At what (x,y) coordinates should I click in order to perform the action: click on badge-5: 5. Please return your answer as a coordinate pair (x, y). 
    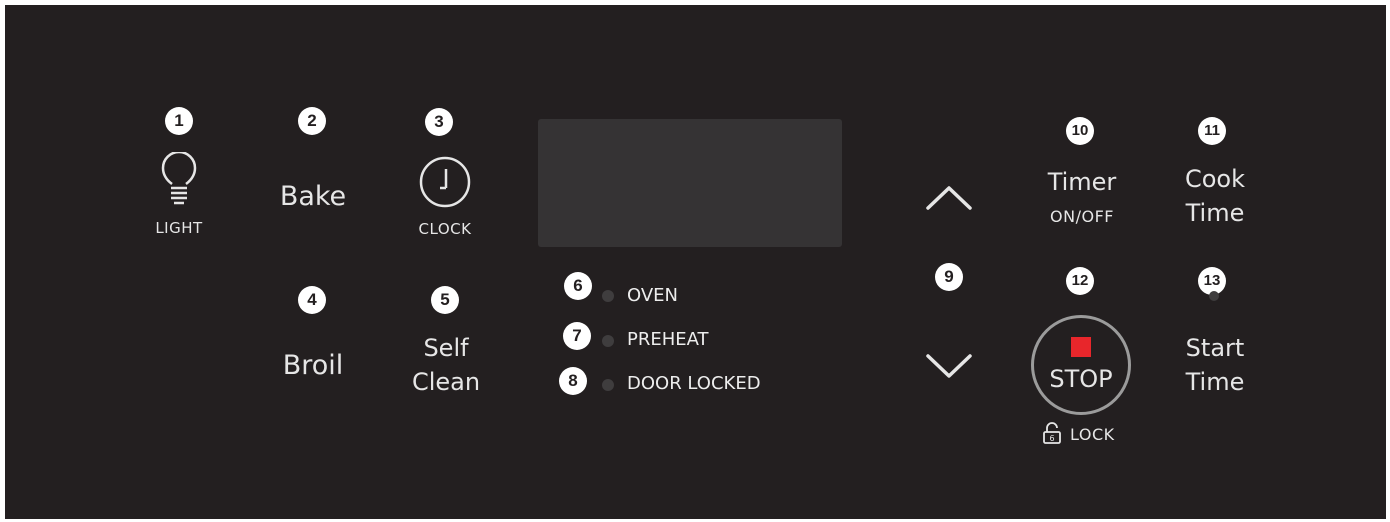
    Looking at the image, I should click on (445, 300).